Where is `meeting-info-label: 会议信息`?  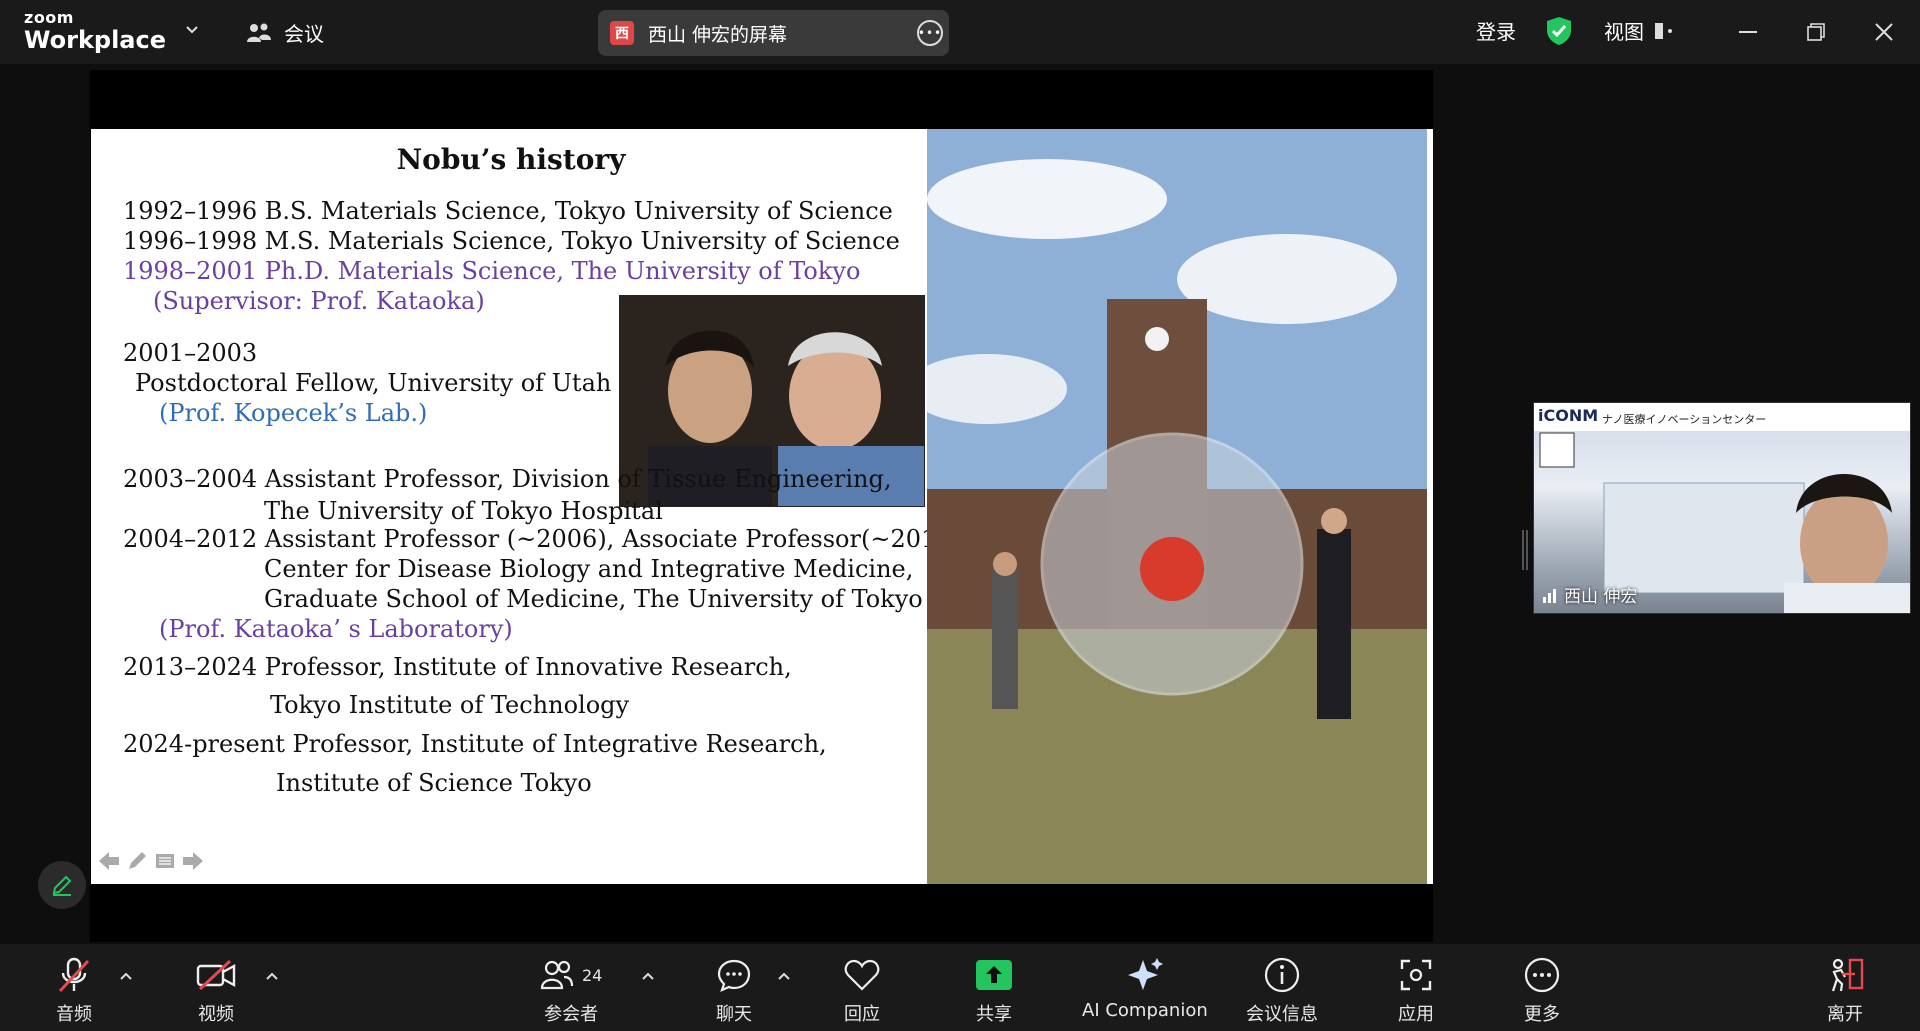 meeting-info-label: 会议信息 is located at coordinates (1282, 1014).